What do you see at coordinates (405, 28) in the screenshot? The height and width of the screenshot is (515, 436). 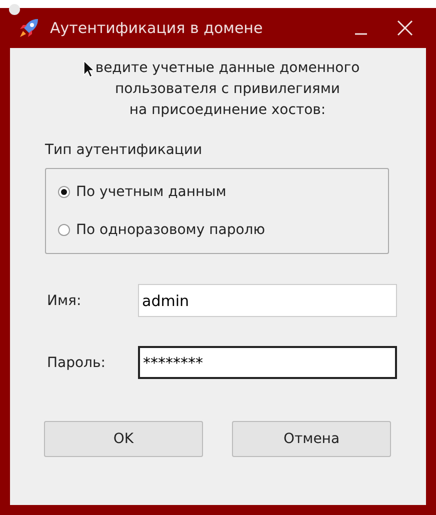 I see `close-icon` at bounding box center [405, 28].